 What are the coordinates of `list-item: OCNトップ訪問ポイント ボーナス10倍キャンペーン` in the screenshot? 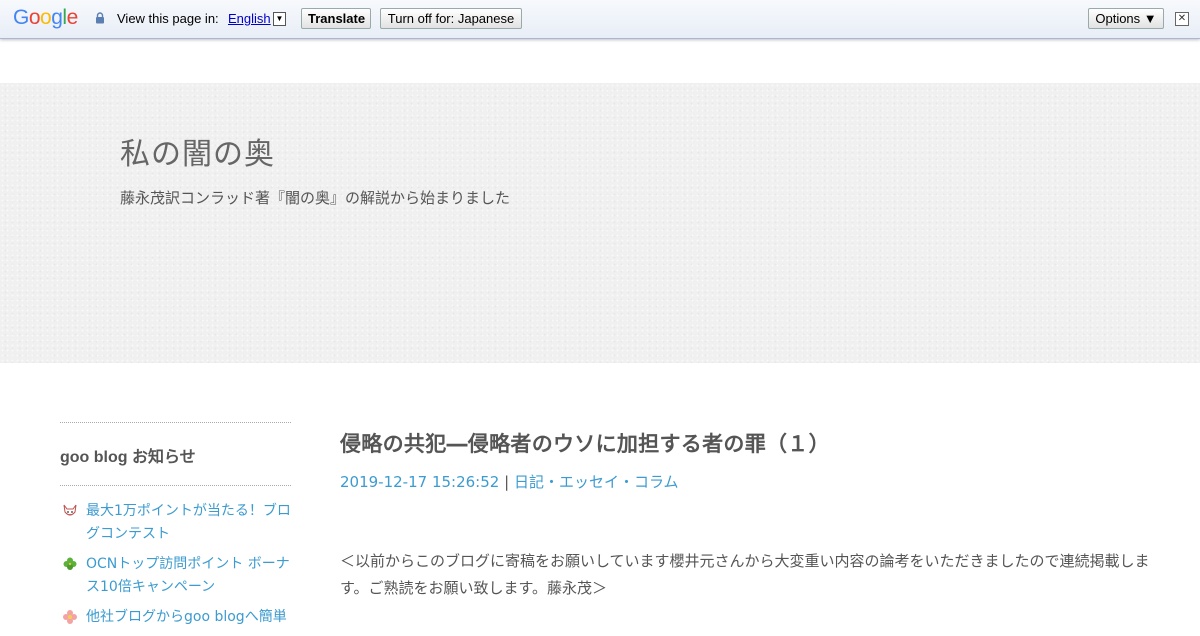 It's located at (175, 576).